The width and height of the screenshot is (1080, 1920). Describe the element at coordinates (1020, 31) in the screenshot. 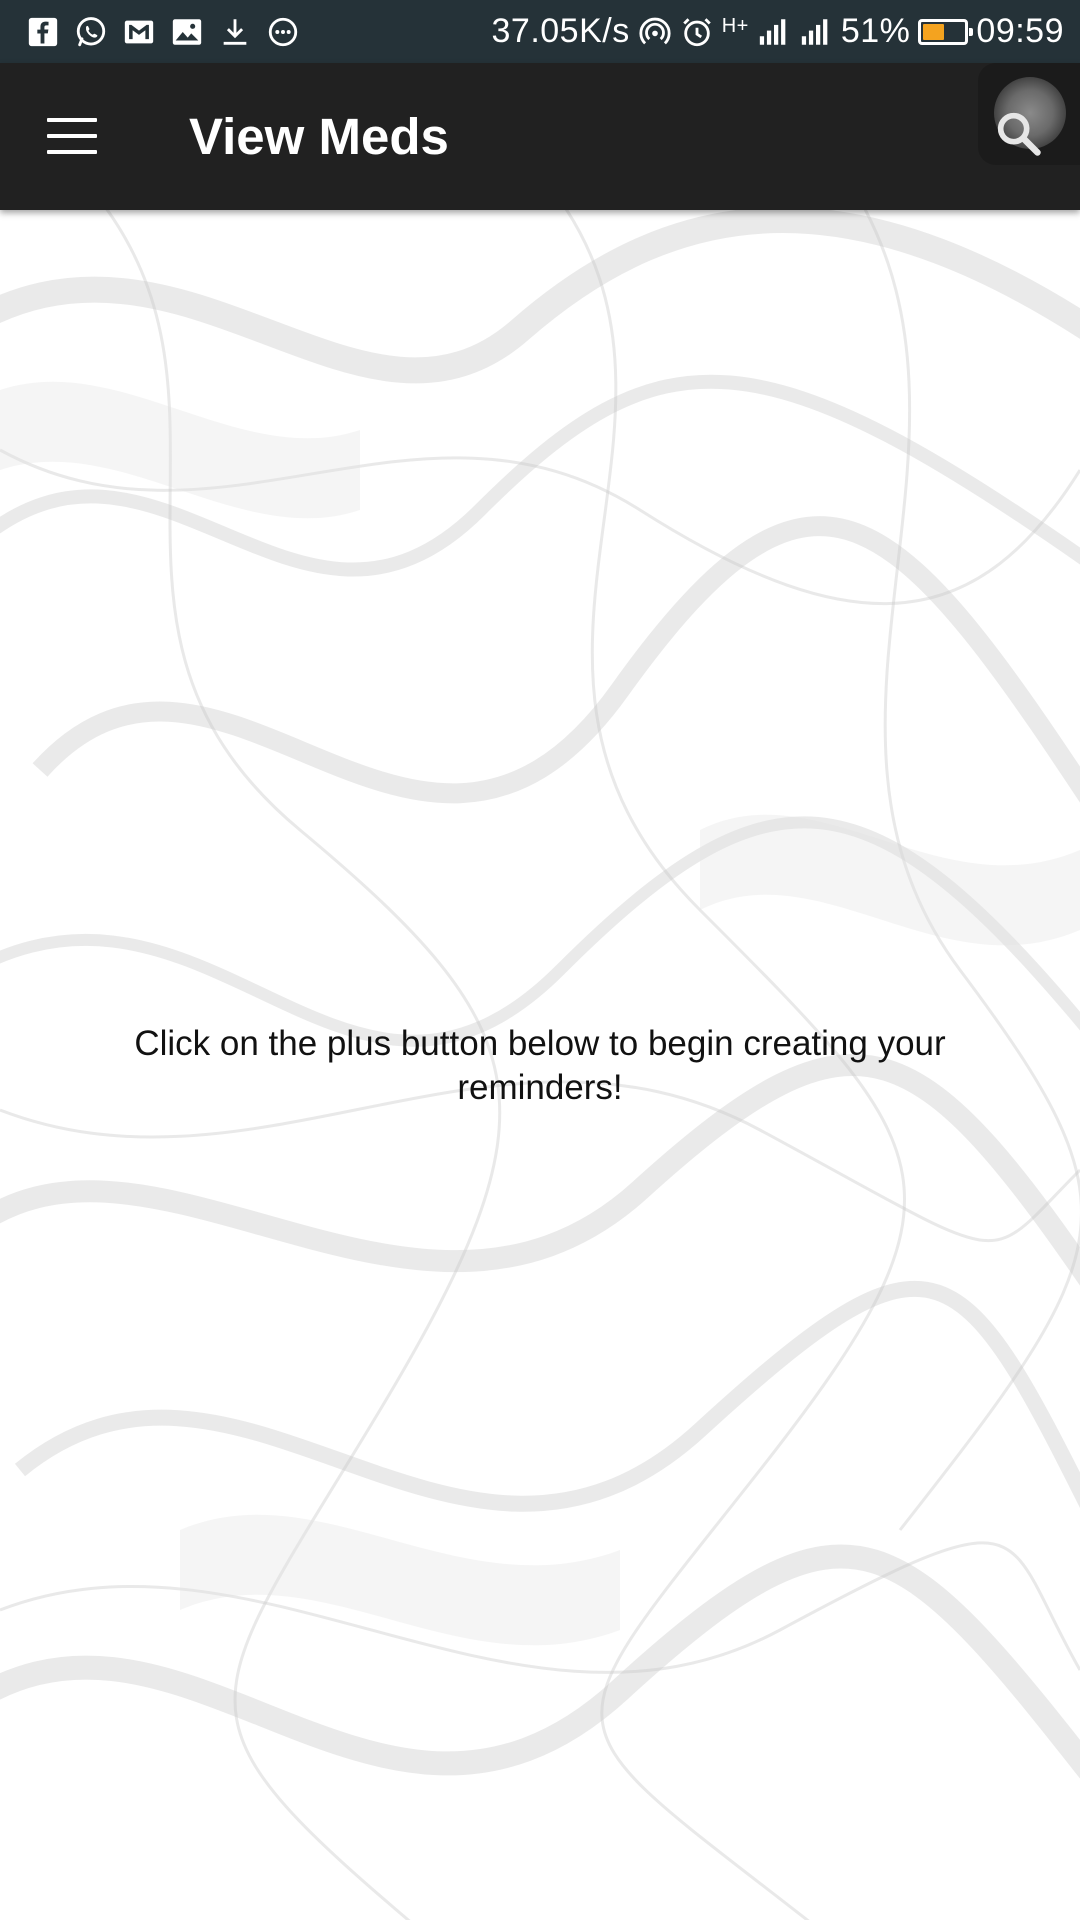

I see `clock: 09:59` at that location.